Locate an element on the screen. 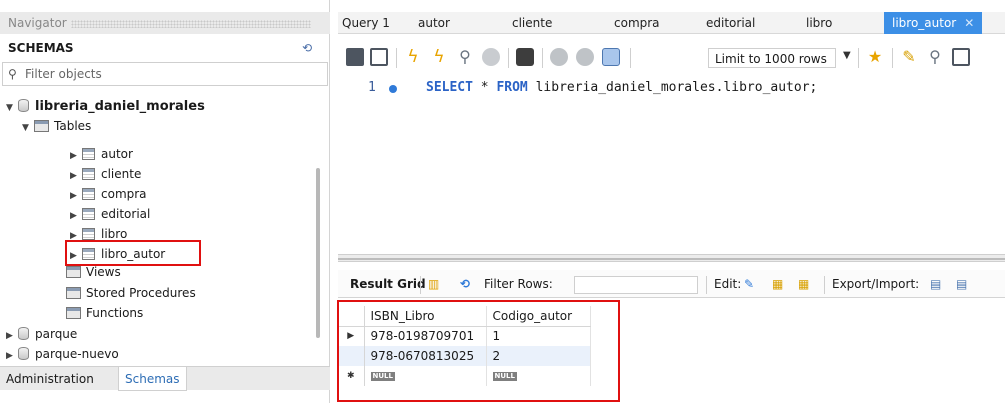  sql-keyword: SELECT is located at coordinates (449, 87).